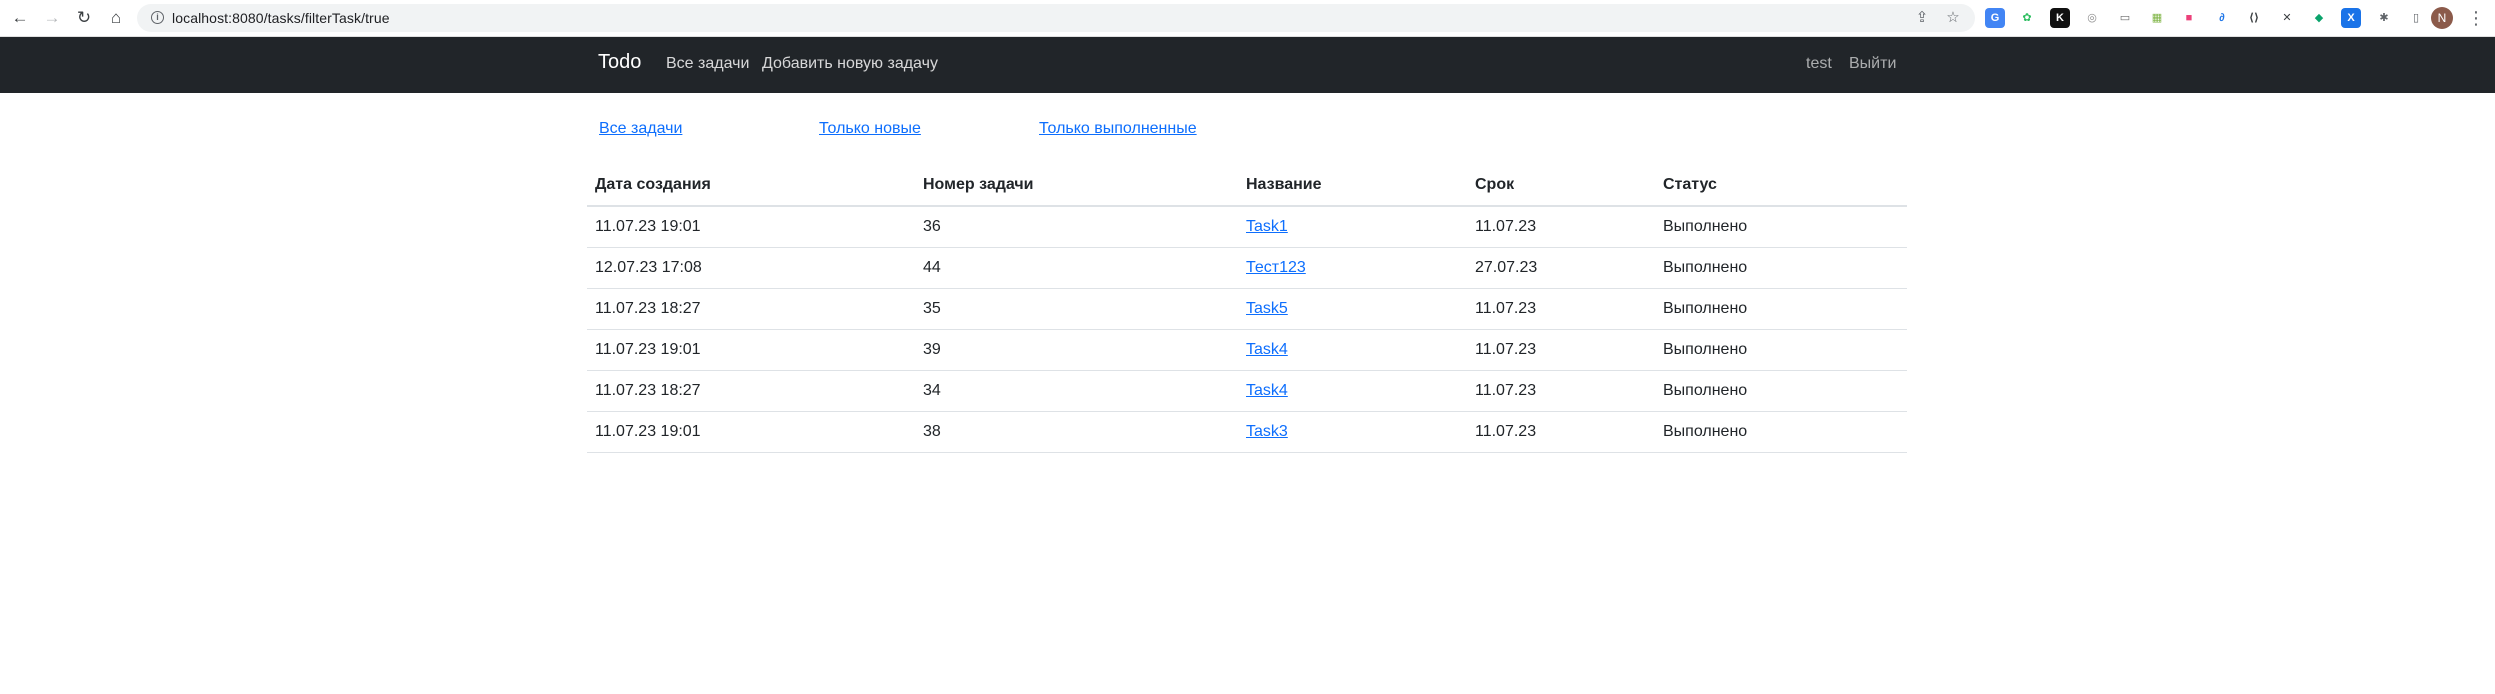 The width and height of the screenshot is (2495, 694). I want to click on site-info-icon: i, so click(157, 17).